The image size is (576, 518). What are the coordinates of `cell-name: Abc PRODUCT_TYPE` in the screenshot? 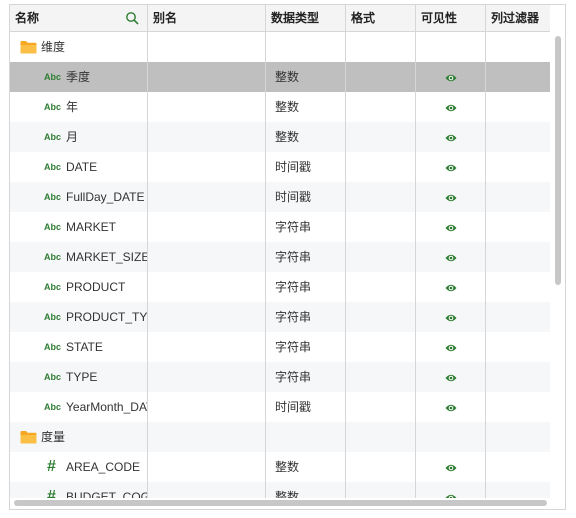 It's located at (79, 317).